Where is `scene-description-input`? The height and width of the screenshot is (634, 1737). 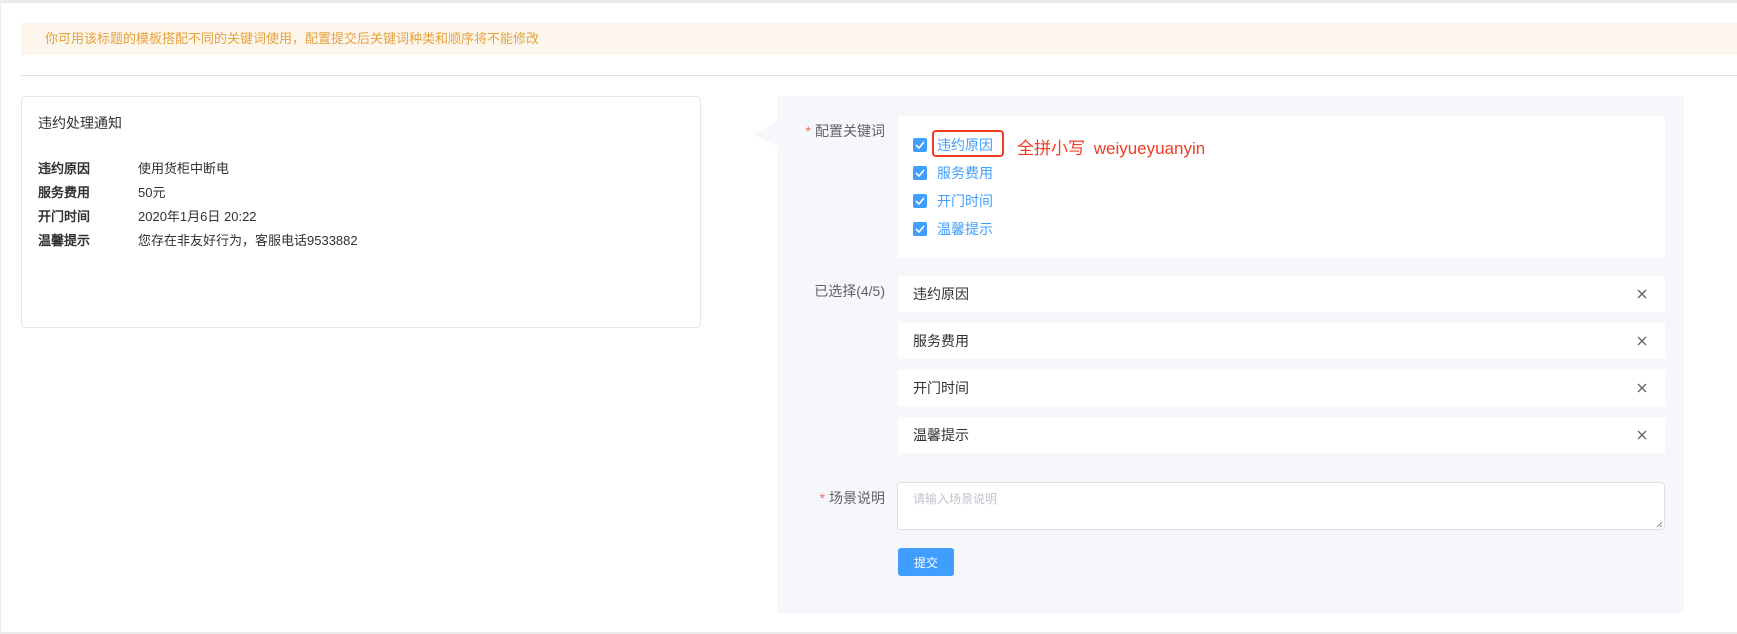
scene-description-input is located at coordinates (1281, 506).